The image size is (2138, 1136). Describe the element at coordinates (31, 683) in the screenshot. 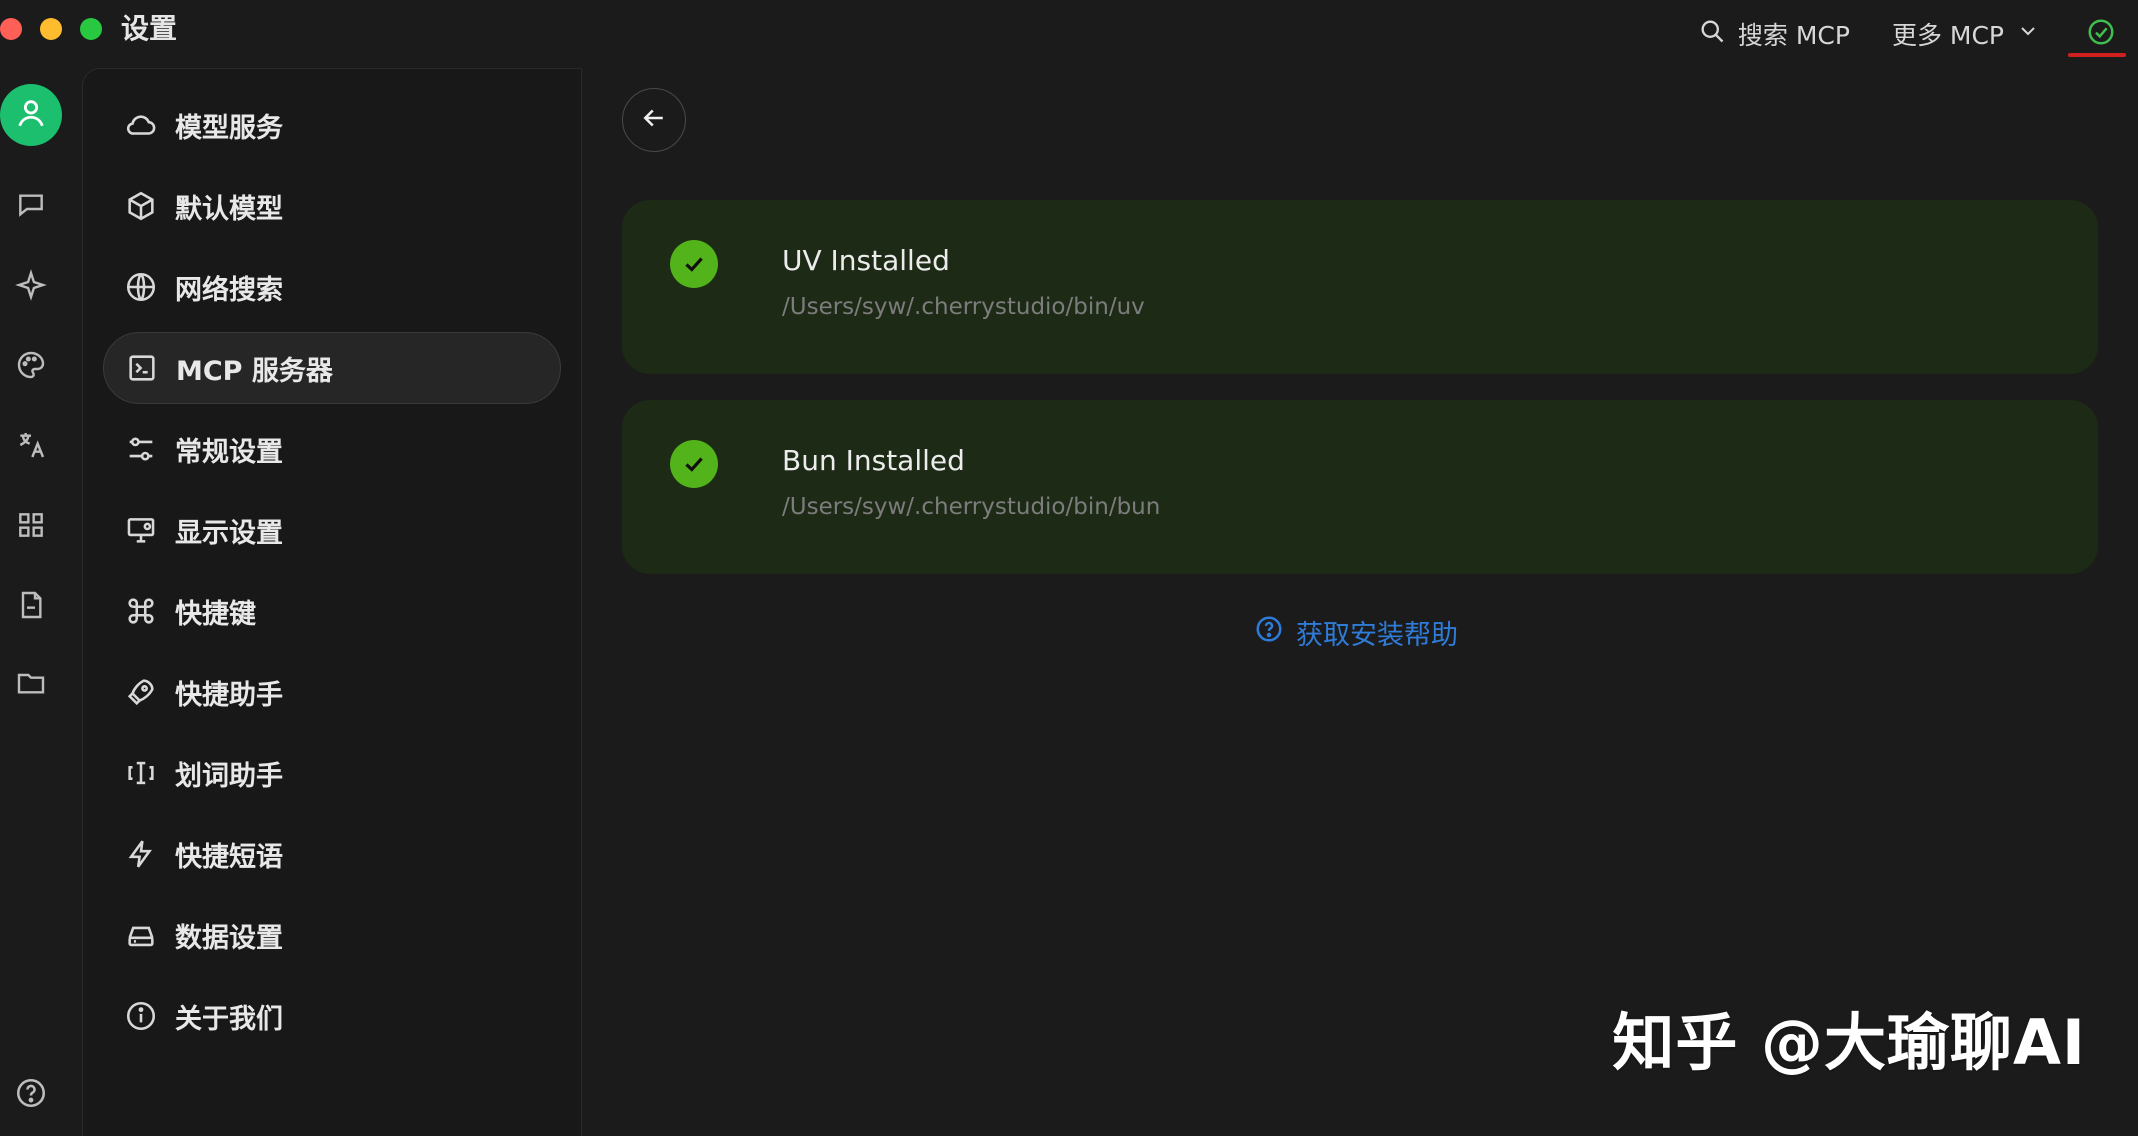

I see `folder-icon` at that location.